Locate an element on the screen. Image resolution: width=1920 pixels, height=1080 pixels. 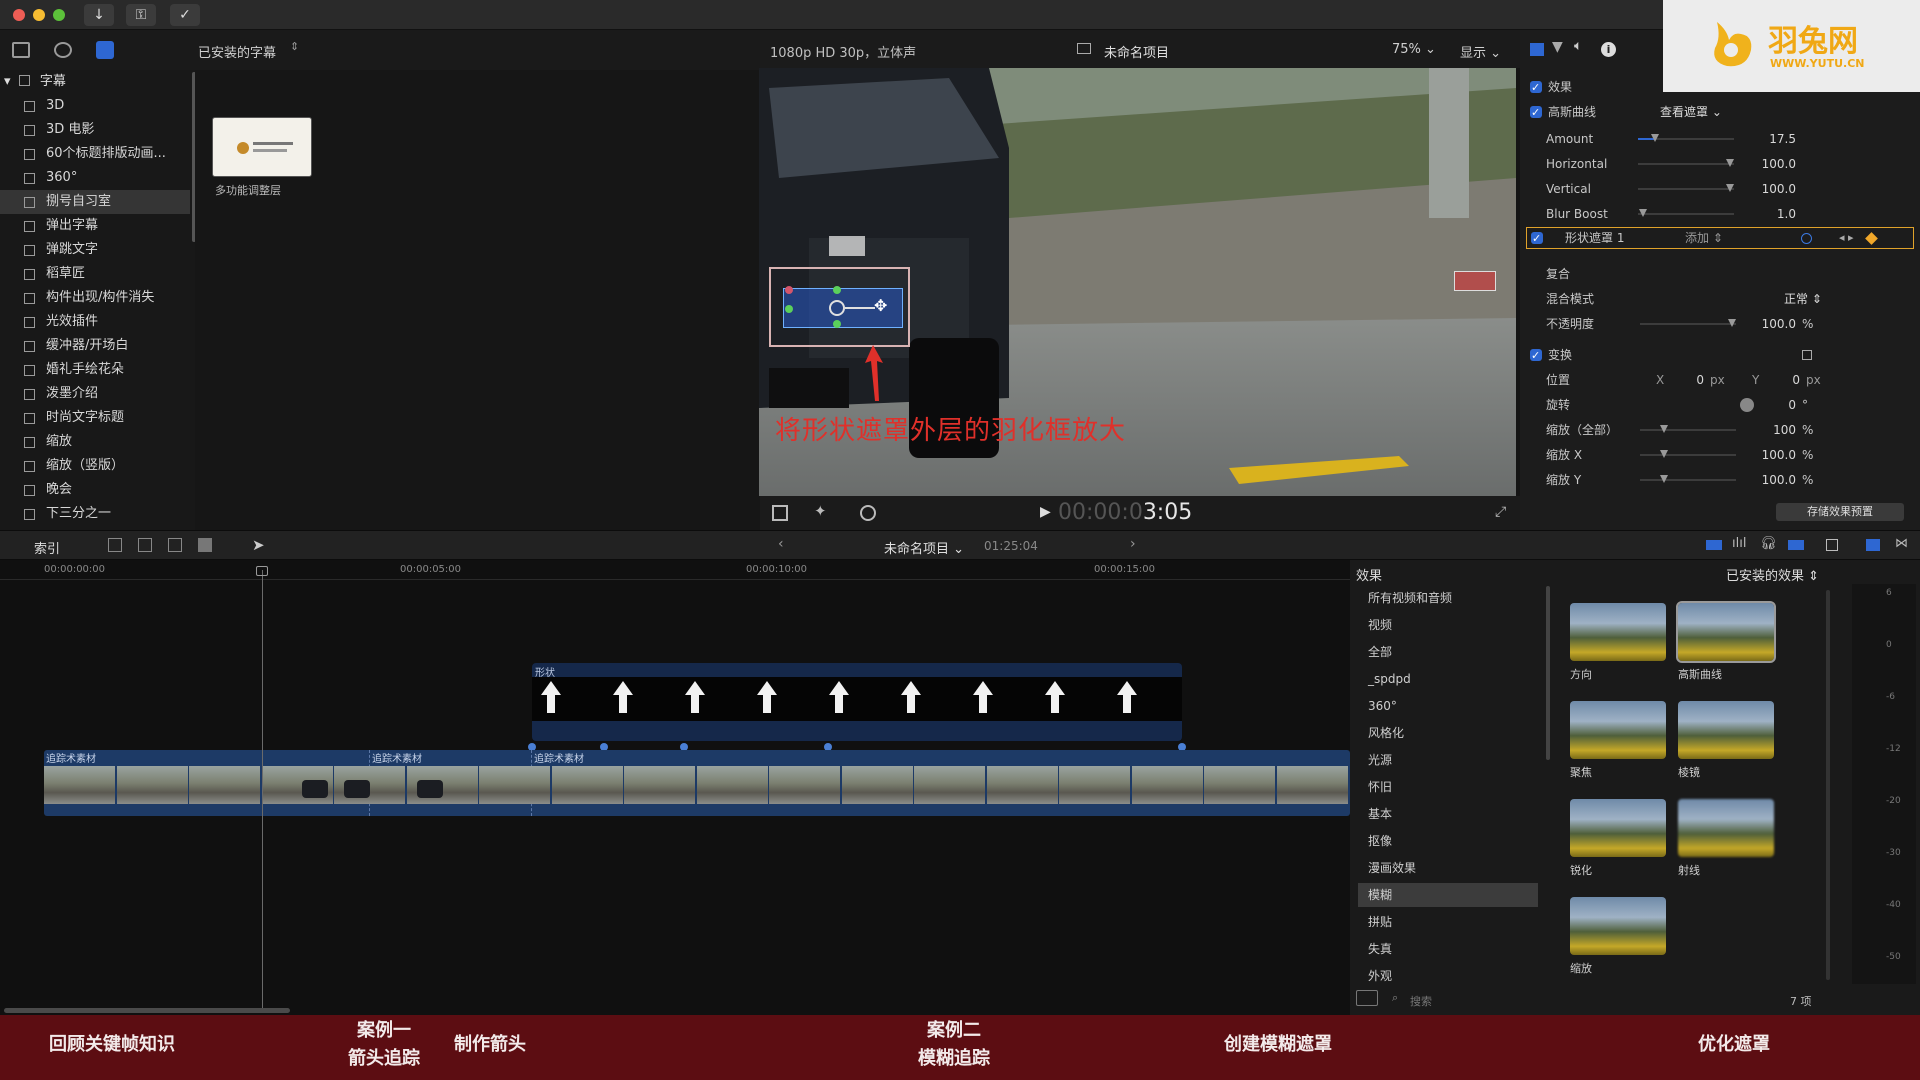
title-clip: 形状 is located at coordinates (857, 702).